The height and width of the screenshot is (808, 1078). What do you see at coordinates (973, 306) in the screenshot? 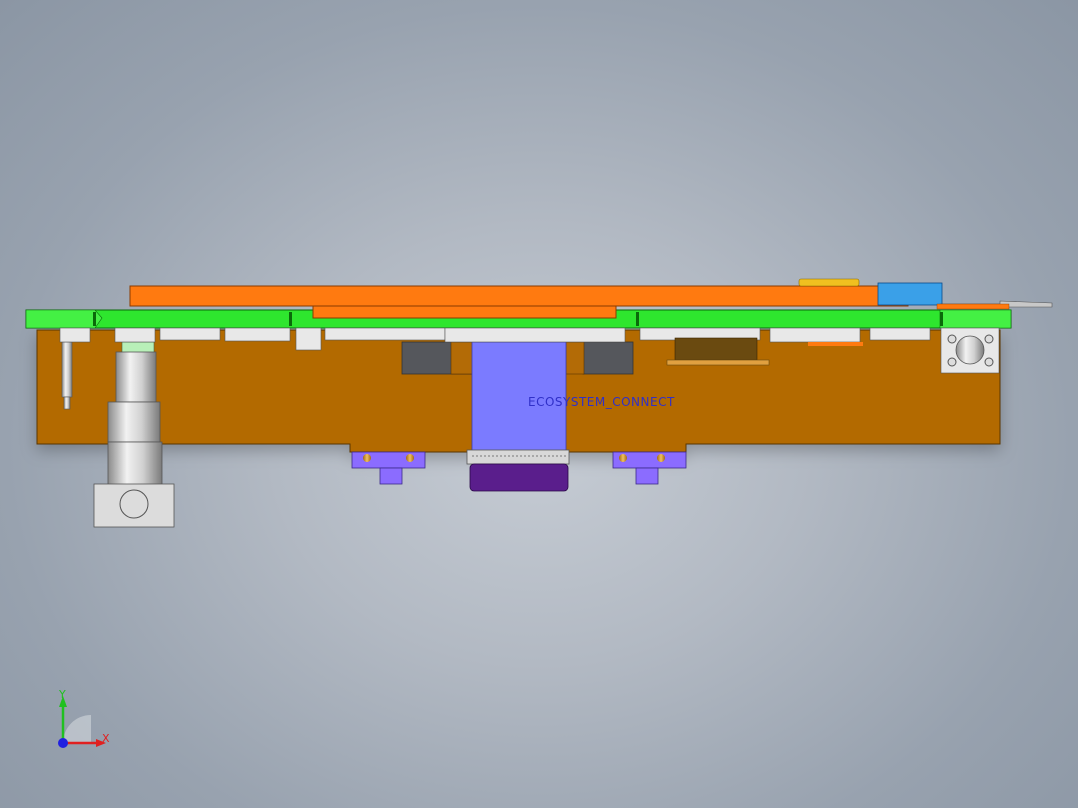
I see `probe-tab` at bounding box center [973, 306].